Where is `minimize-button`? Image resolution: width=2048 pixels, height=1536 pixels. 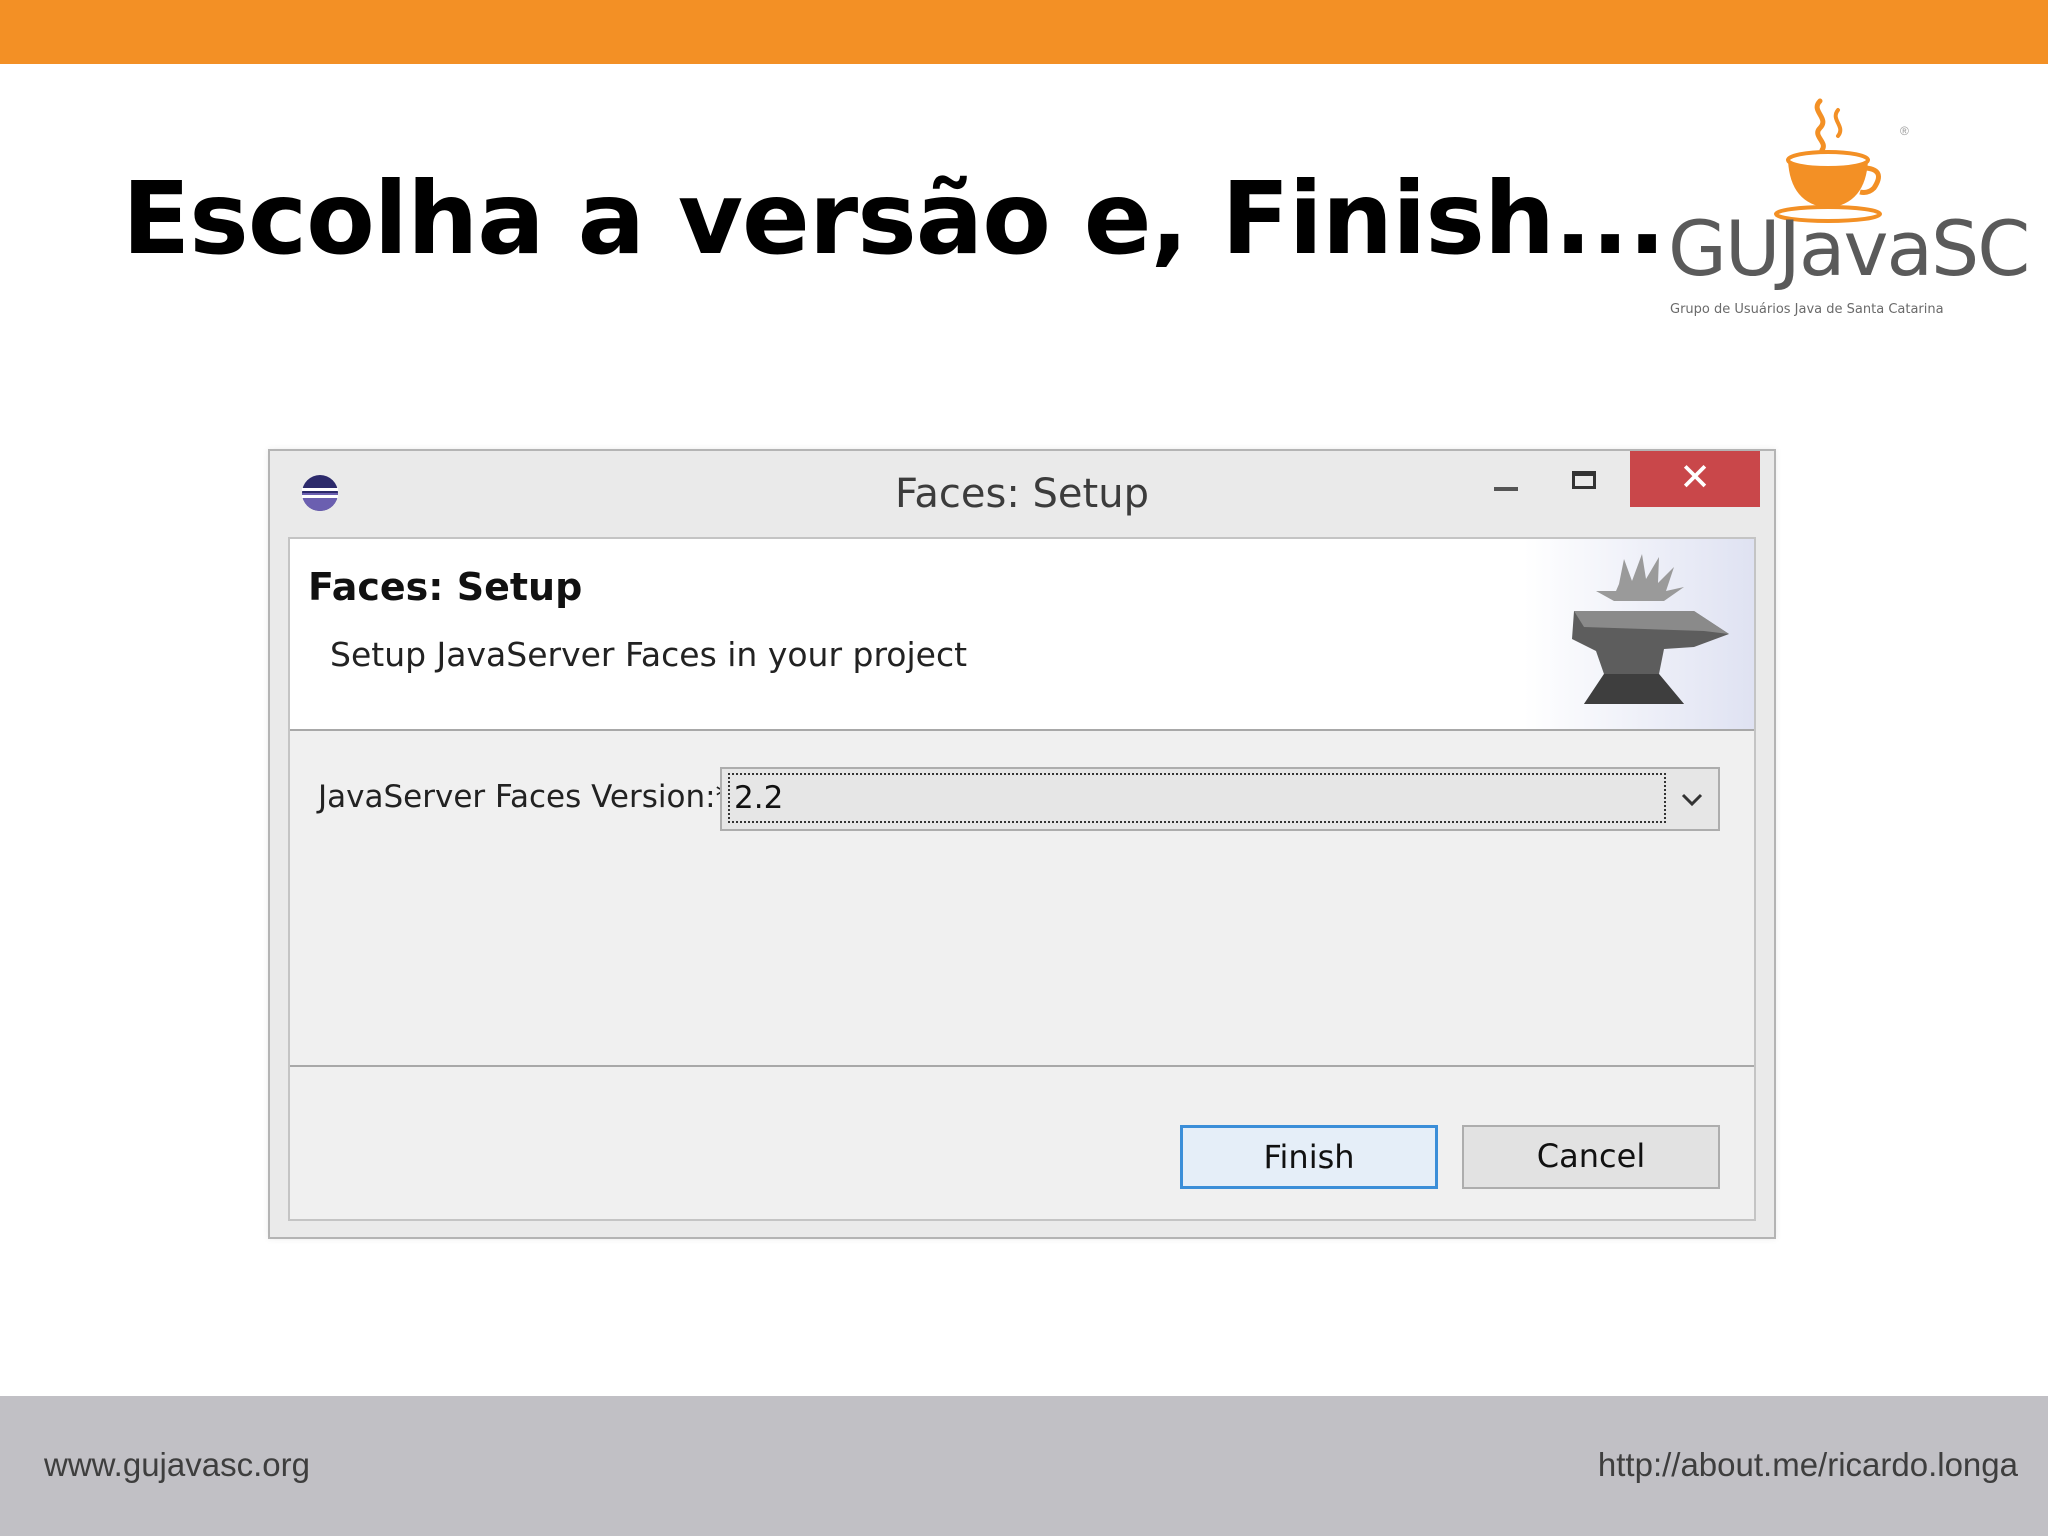 minimize-button is located at coordinates (1507, 479).